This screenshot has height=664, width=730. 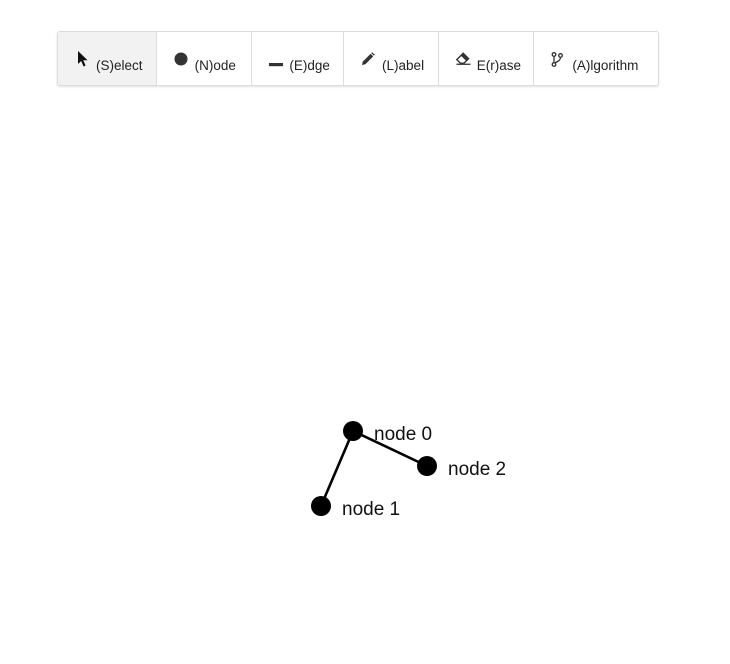 I want to click on node-0-label: node 0, so click(x=403, y=434).